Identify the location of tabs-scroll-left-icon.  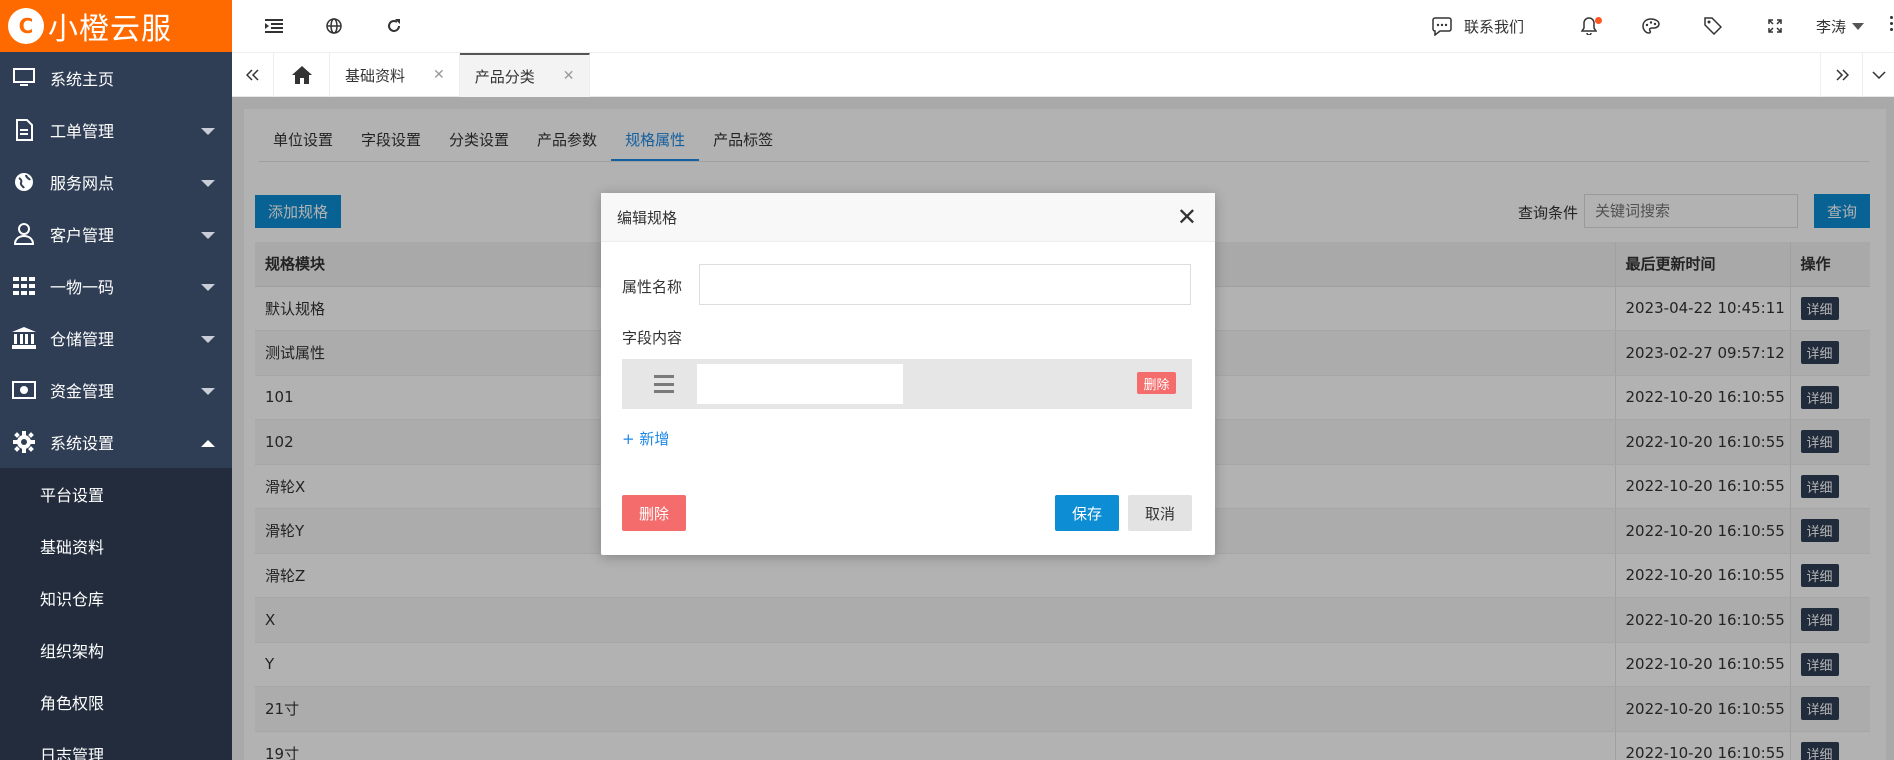
(253, 75).